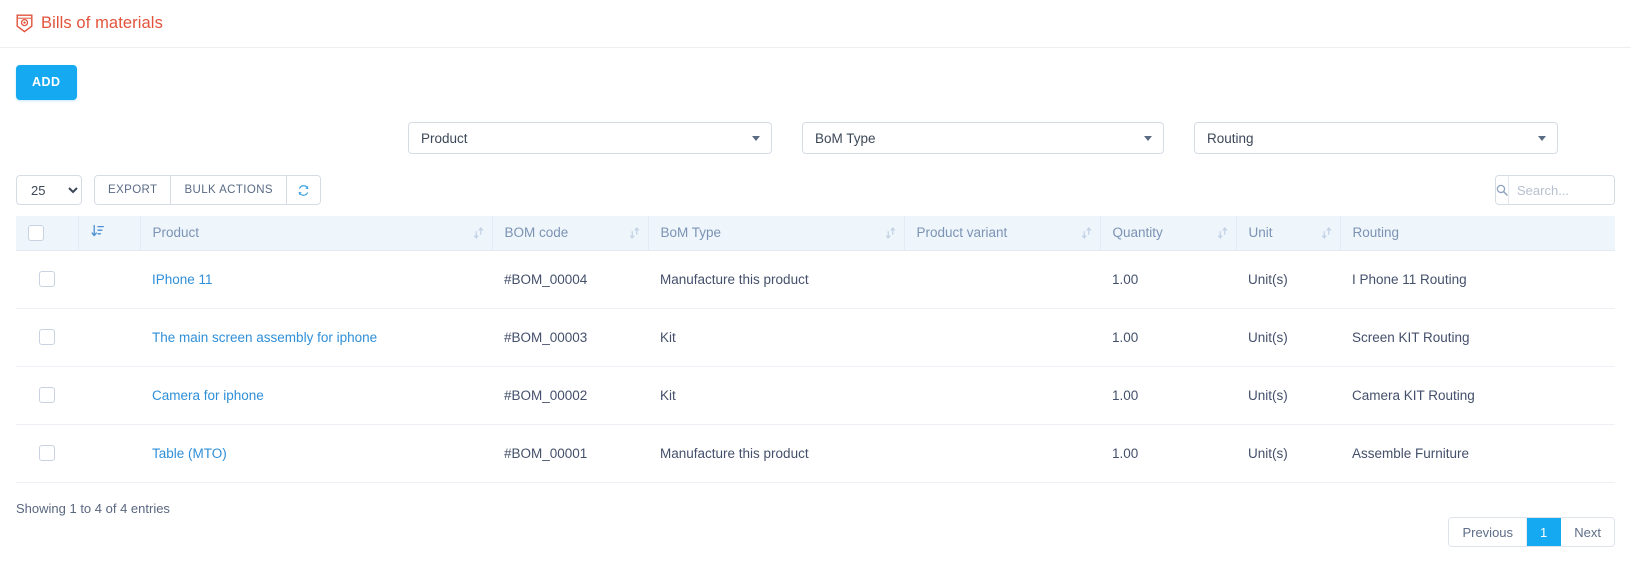 The image size is (1631, 583). What do you see at coordinates (776, 233) in the screenshot?
I see `header-bom-type: BoM Type` at bounding box center [776, 233].